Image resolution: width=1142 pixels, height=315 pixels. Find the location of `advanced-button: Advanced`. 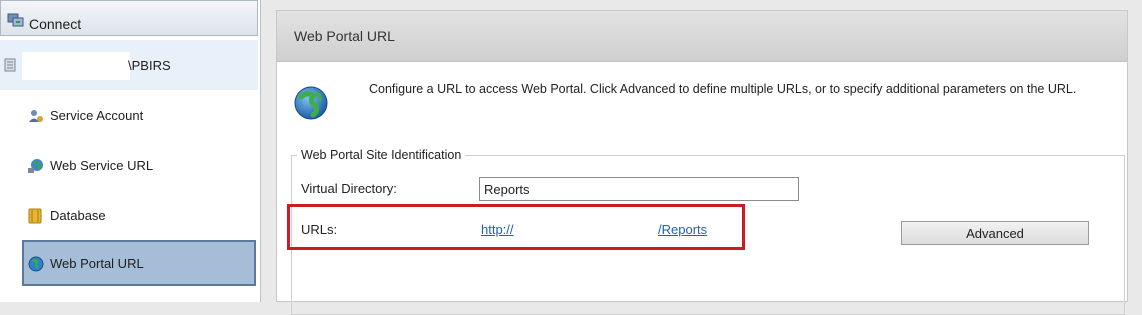

advanced-button: Advanced is located at coordinates (995, 233).